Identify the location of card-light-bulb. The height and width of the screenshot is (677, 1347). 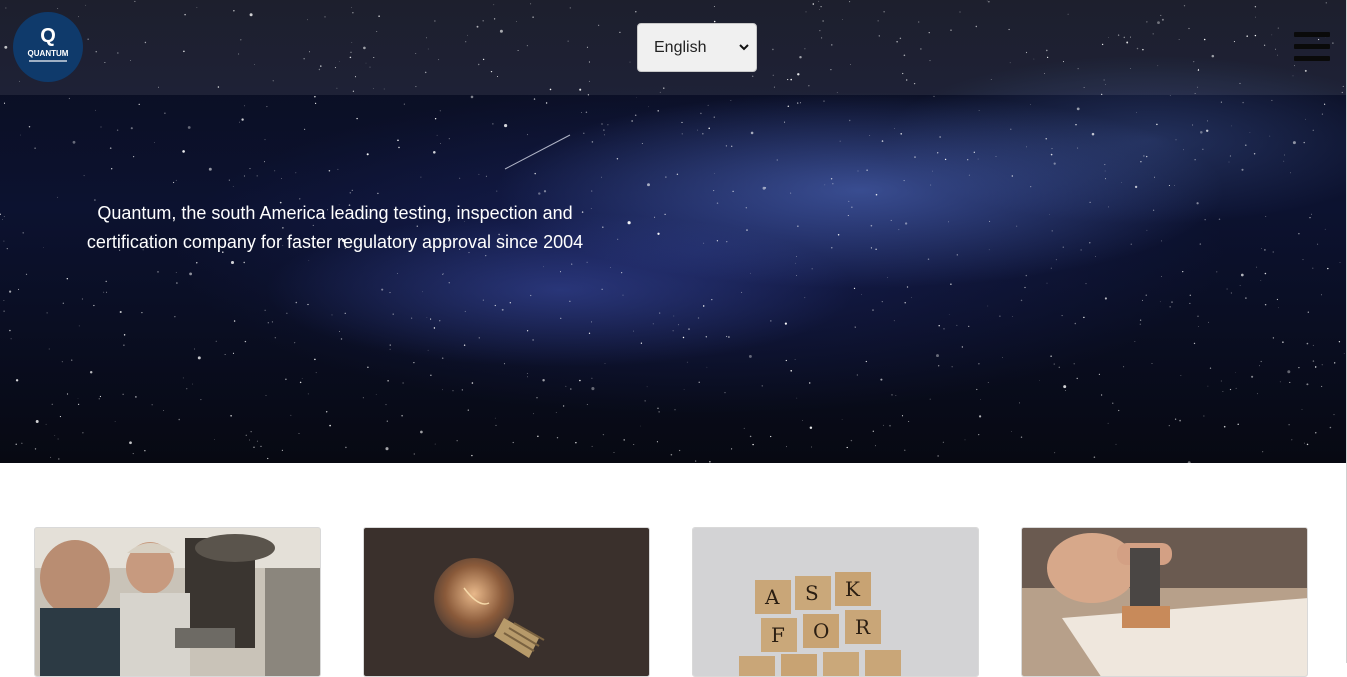
(506, 602).